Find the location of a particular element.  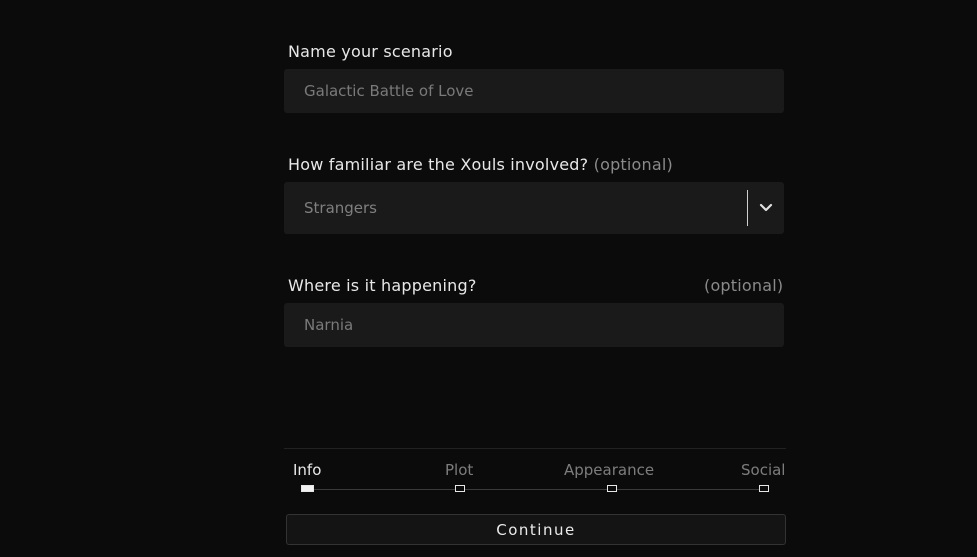

section-divider is located at coordinates (535, 448).